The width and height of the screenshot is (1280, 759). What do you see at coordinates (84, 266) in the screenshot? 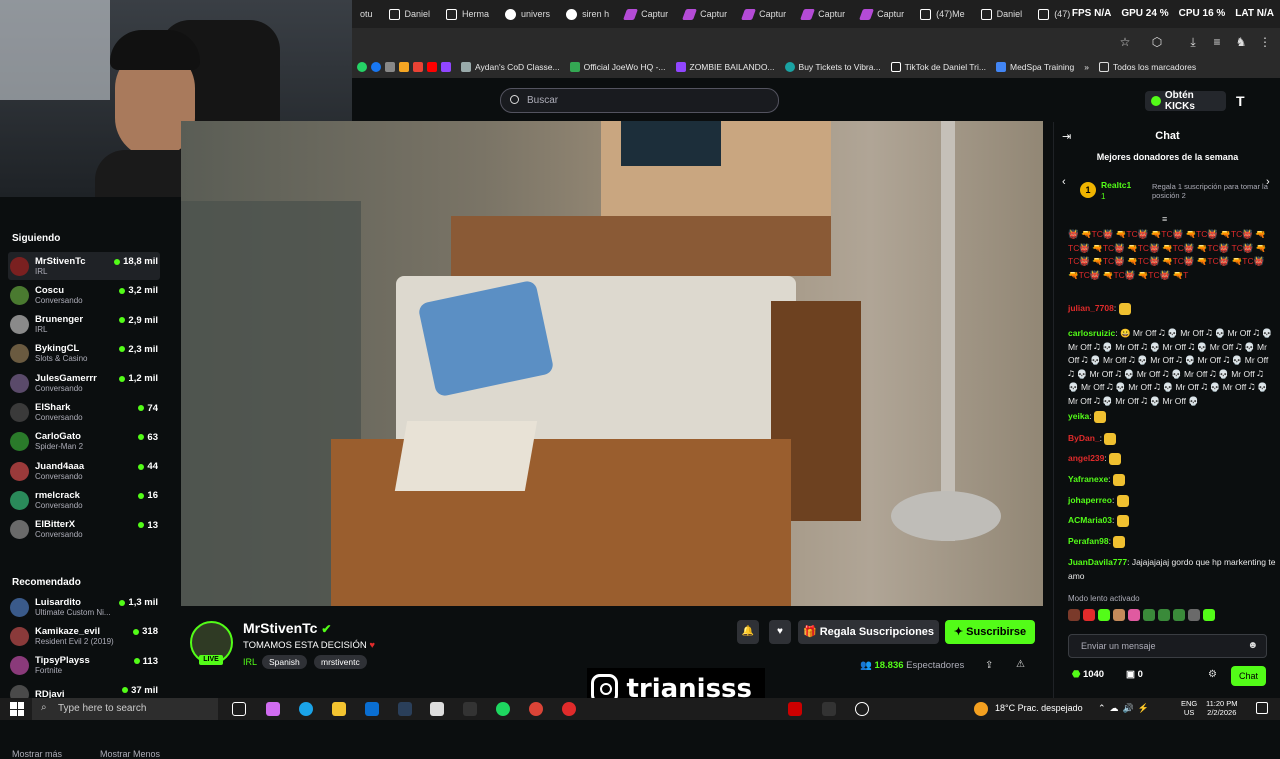
I see `sidebar-channel: MrStivenTc IRL 18,8 mil` at bounding box center [84, 266].